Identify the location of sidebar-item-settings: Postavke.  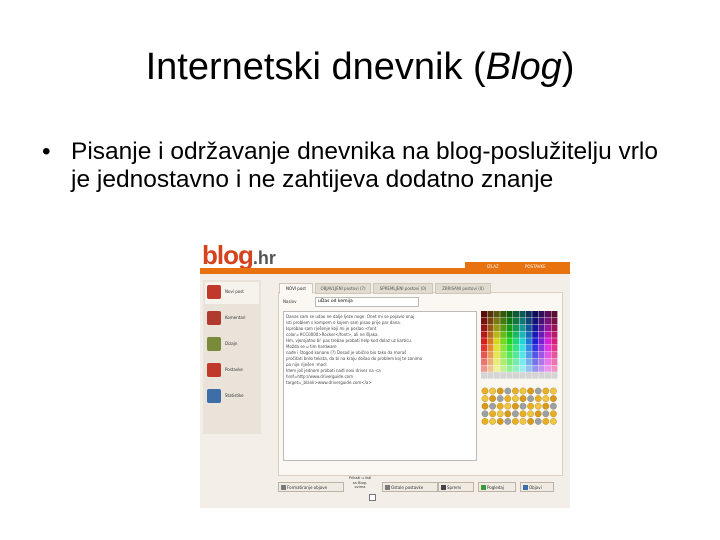
(232, 371).